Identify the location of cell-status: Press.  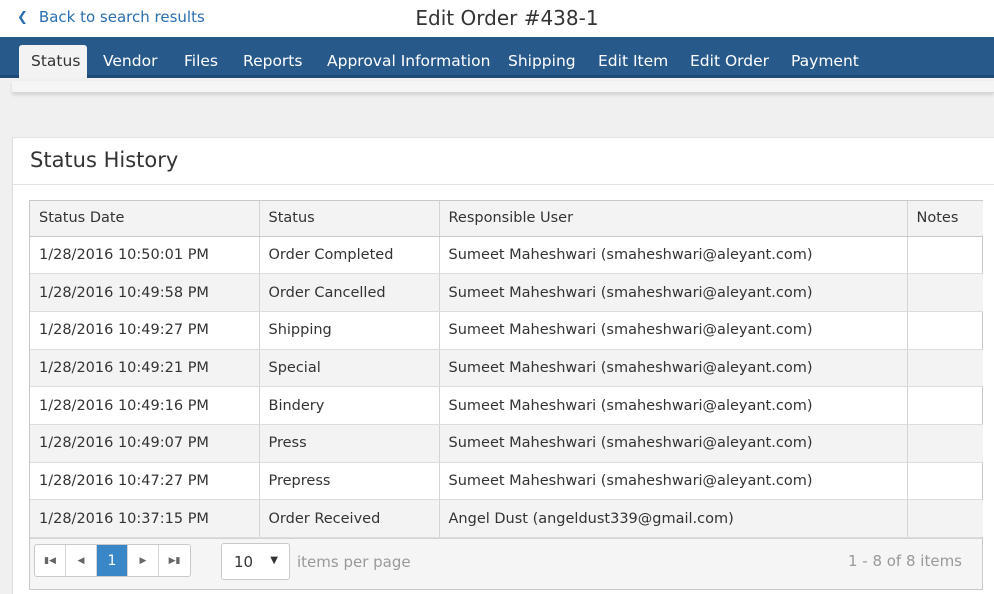
(349, 443).